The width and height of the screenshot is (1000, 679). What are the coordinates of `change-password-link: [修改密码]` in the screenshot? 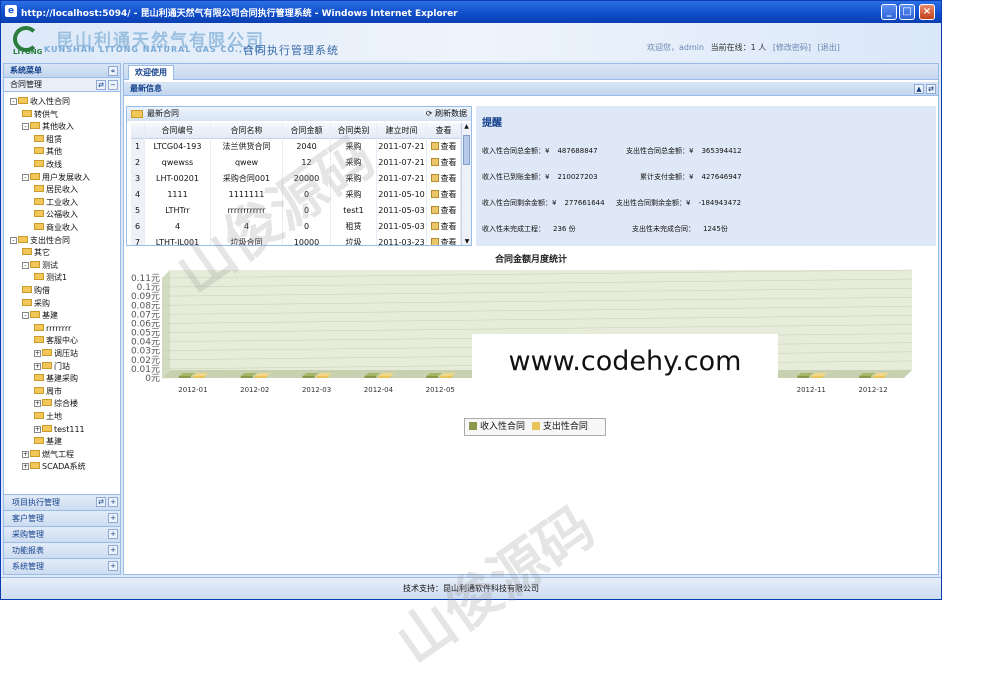 It's located at (792, 47).